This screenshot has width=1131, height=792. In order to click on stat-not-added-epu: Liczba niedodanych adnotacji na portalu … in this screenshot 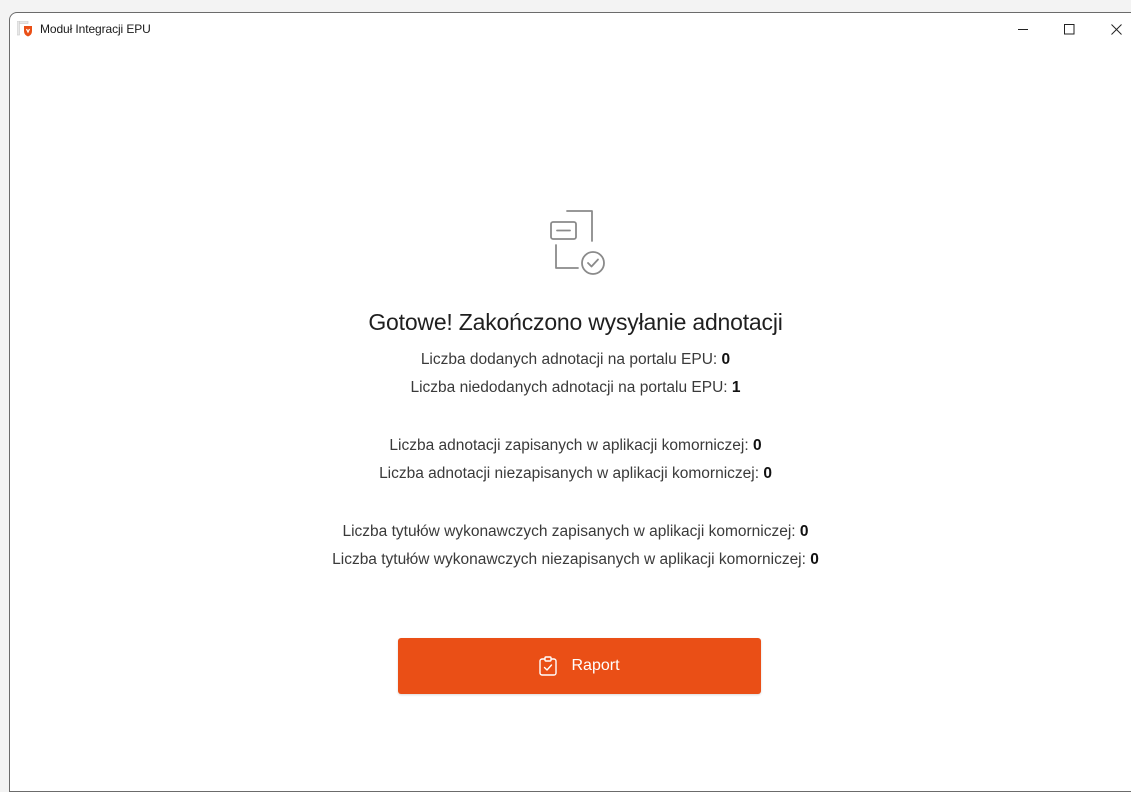, I will do `click(570, 388)`.